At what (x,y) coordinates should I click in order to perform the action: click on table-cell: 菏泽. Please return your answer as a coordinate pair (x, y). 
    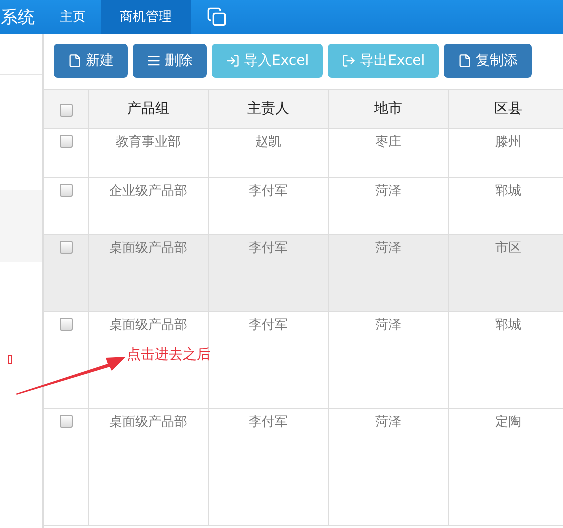
    Looking at the image, I should click on (389, 467).